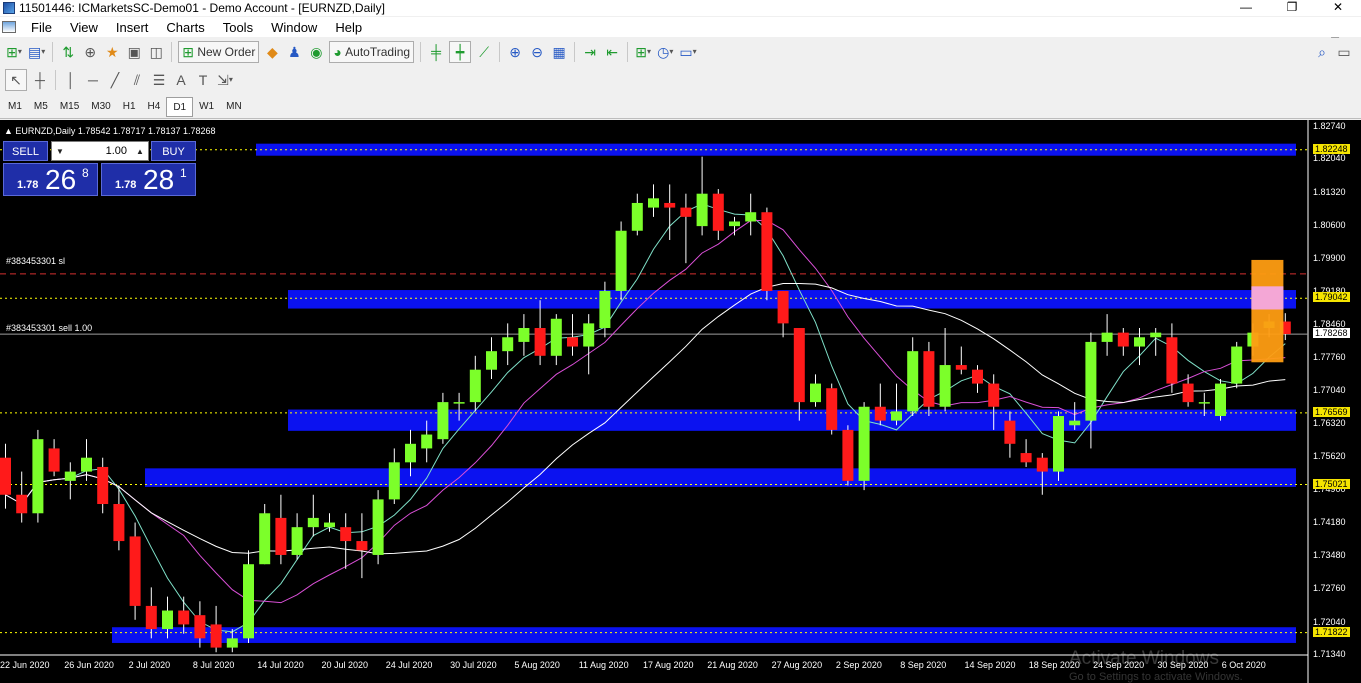  What do you see at coordinates (181, 80) in the screenshot?
I see `text-button: A` at bounding box center [181, 80].